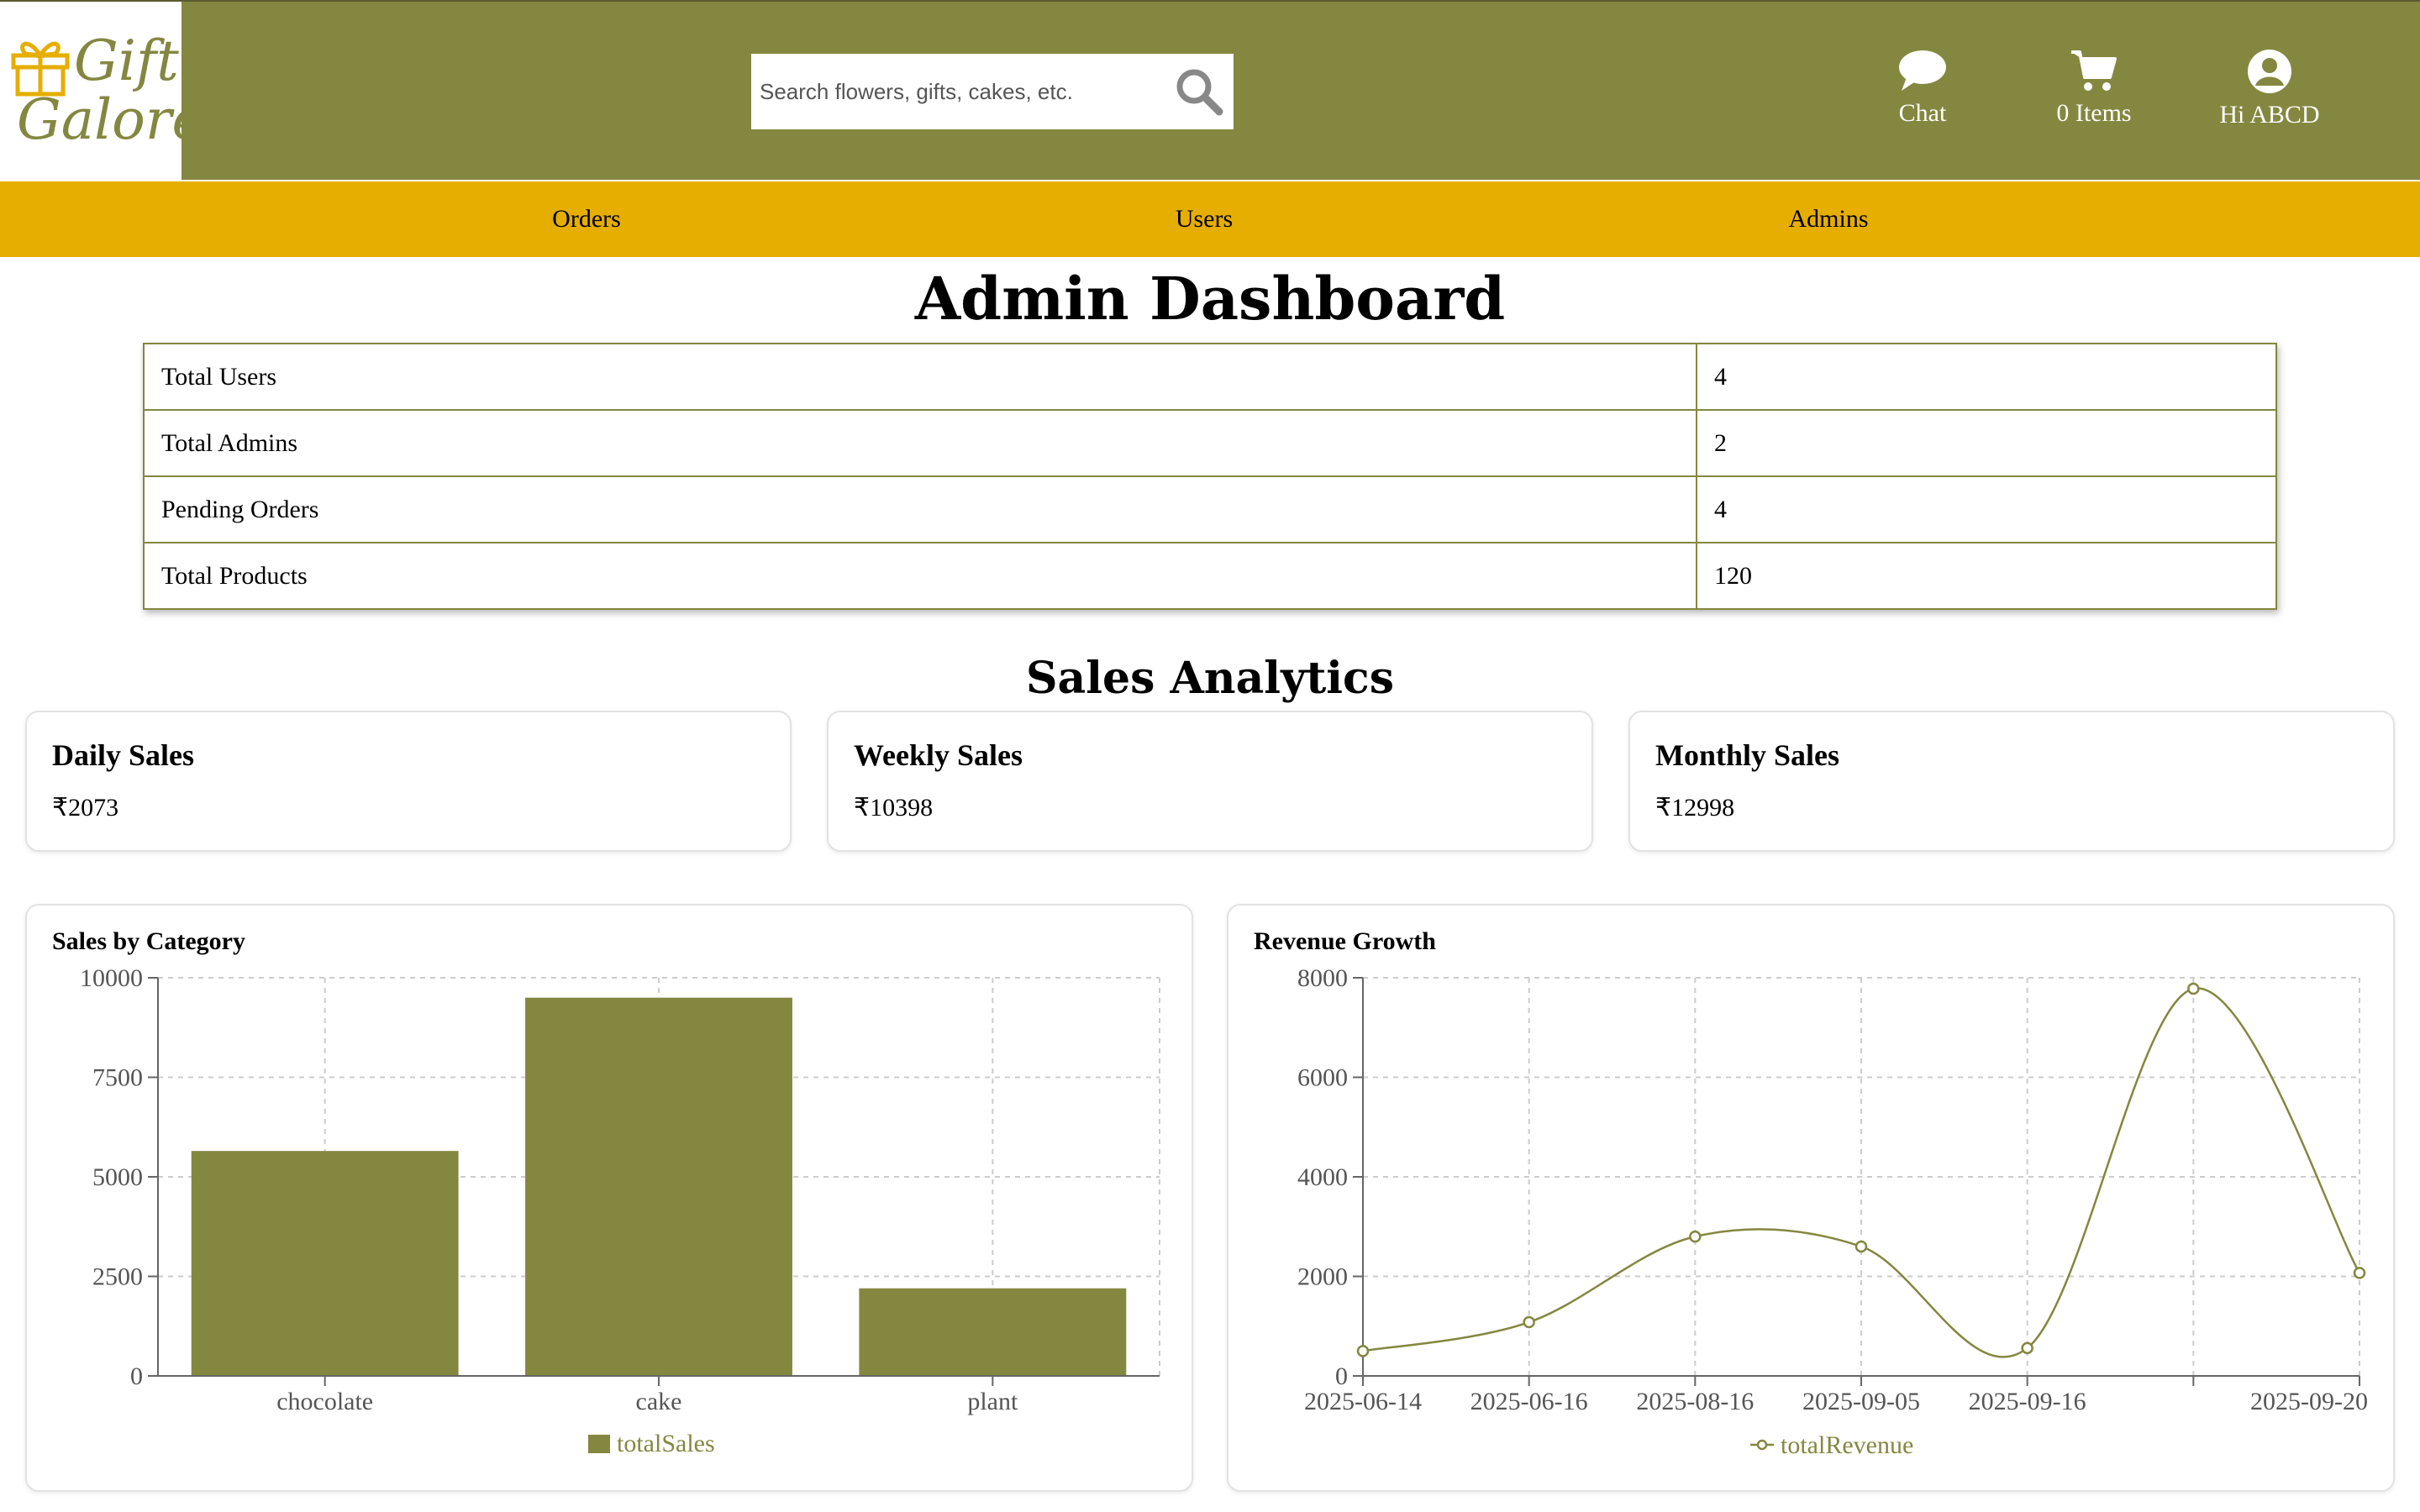 This screenshot has height=1512, width=2420. What do you see at coordinates (1986, 443) in the screenshot?
I see `stat-value-total-admins: 2` at bounding box center [1986, 443].